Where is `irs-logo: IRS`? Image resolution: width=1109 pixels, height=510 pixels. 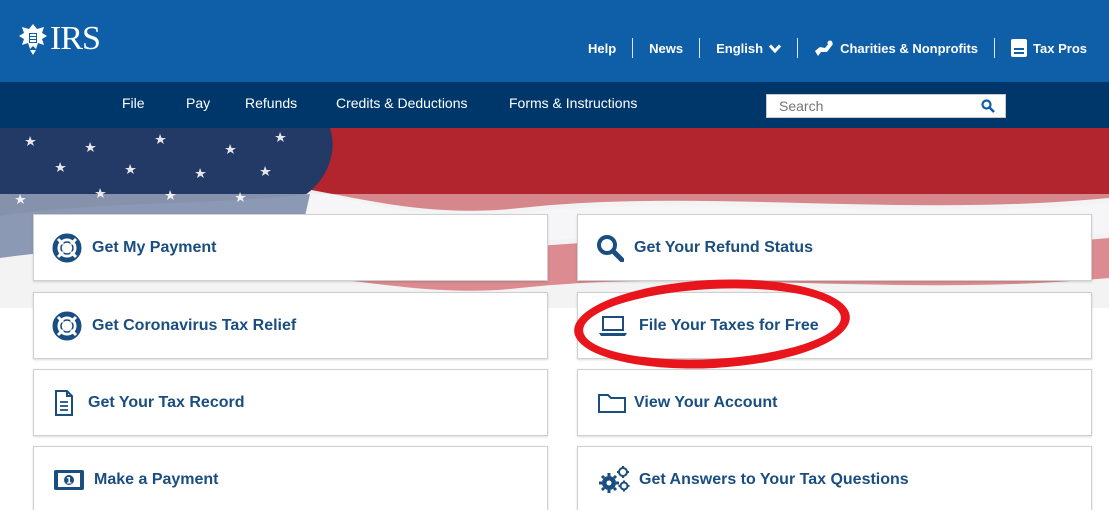
irs-logo: IRS is located at coordinates (59, 38).